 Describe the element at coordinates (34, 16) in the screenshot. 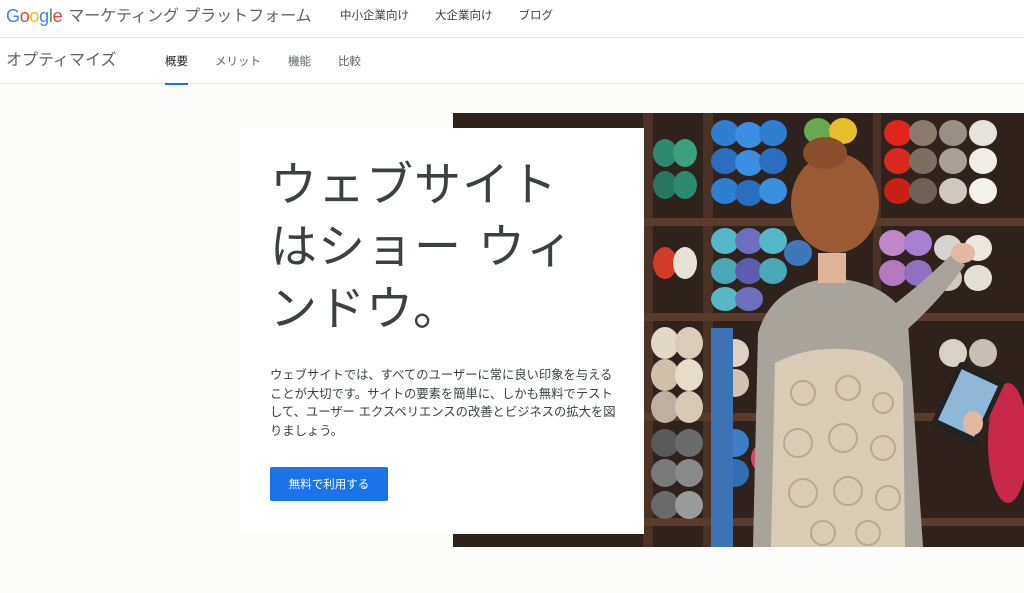

I see `google-logo: Google` at that location.